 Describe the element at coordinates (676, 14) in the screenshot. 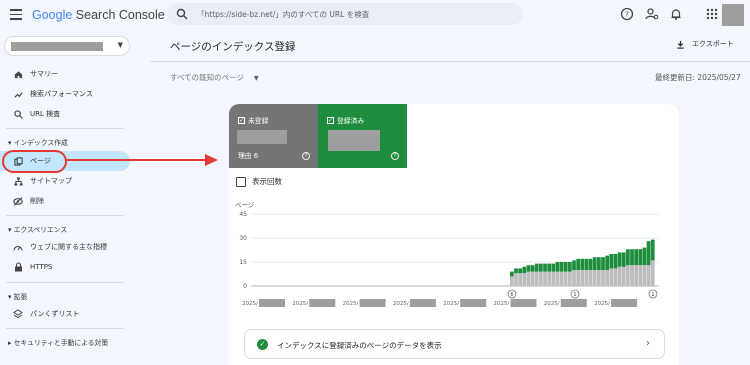

I see `bell-icon` at that location.